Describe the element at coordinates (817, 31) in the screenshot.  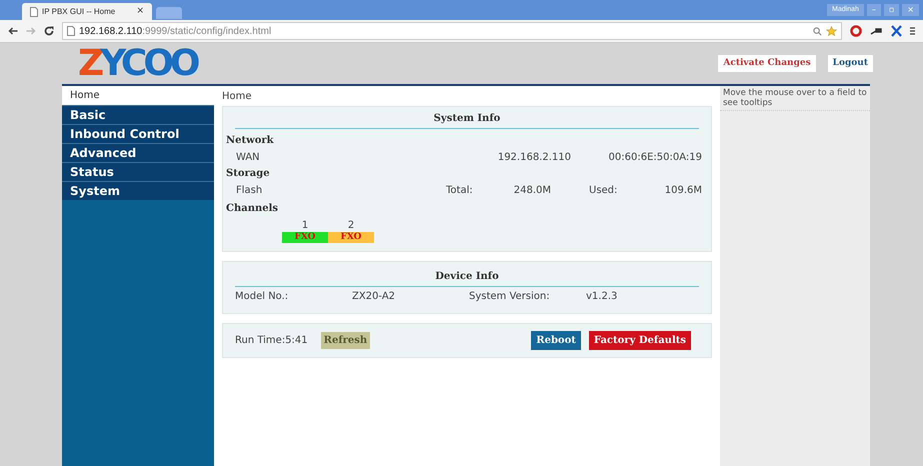
I see `zoom-icon` at that location.